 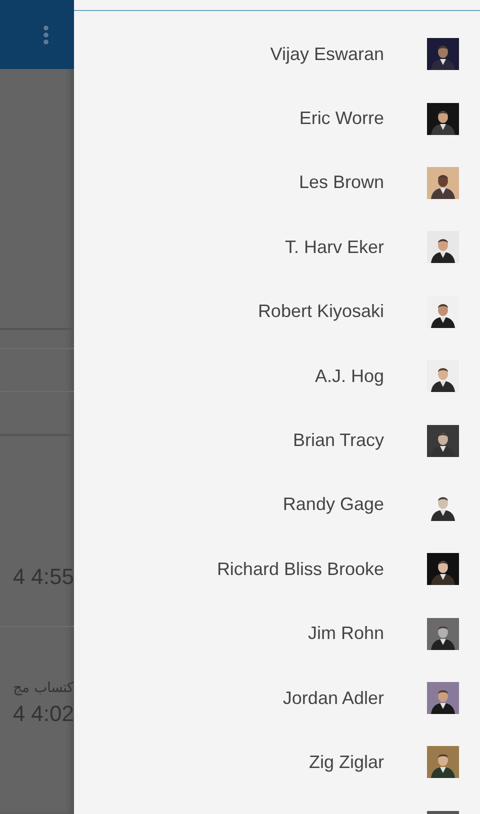 What do you see at coordinates (277, 54) in the screenshot?
I see `list-item: Vijay Eswaran` at bounding box center [277, 54].